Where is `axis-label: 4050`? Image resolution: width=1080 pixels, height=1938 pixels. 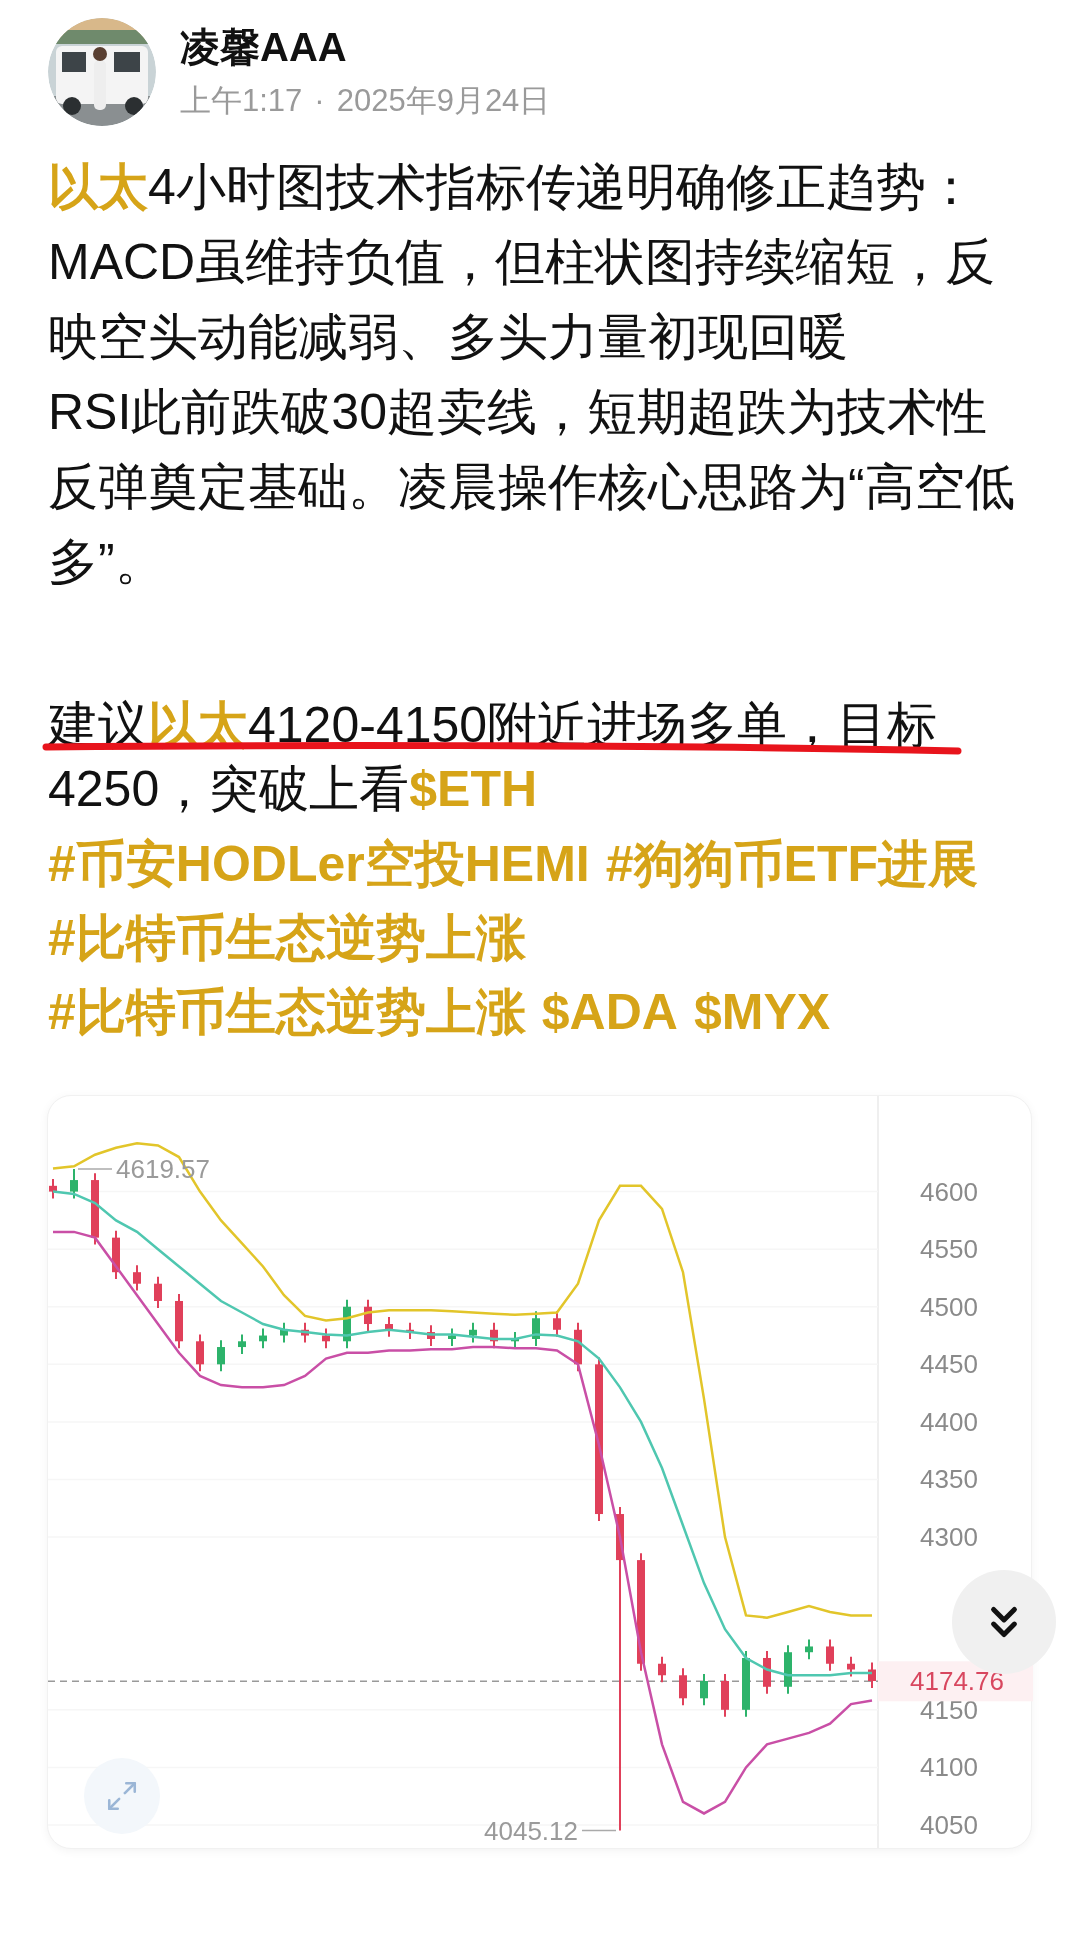 axis-label: 4050 is located at coordinates (949, 1824).